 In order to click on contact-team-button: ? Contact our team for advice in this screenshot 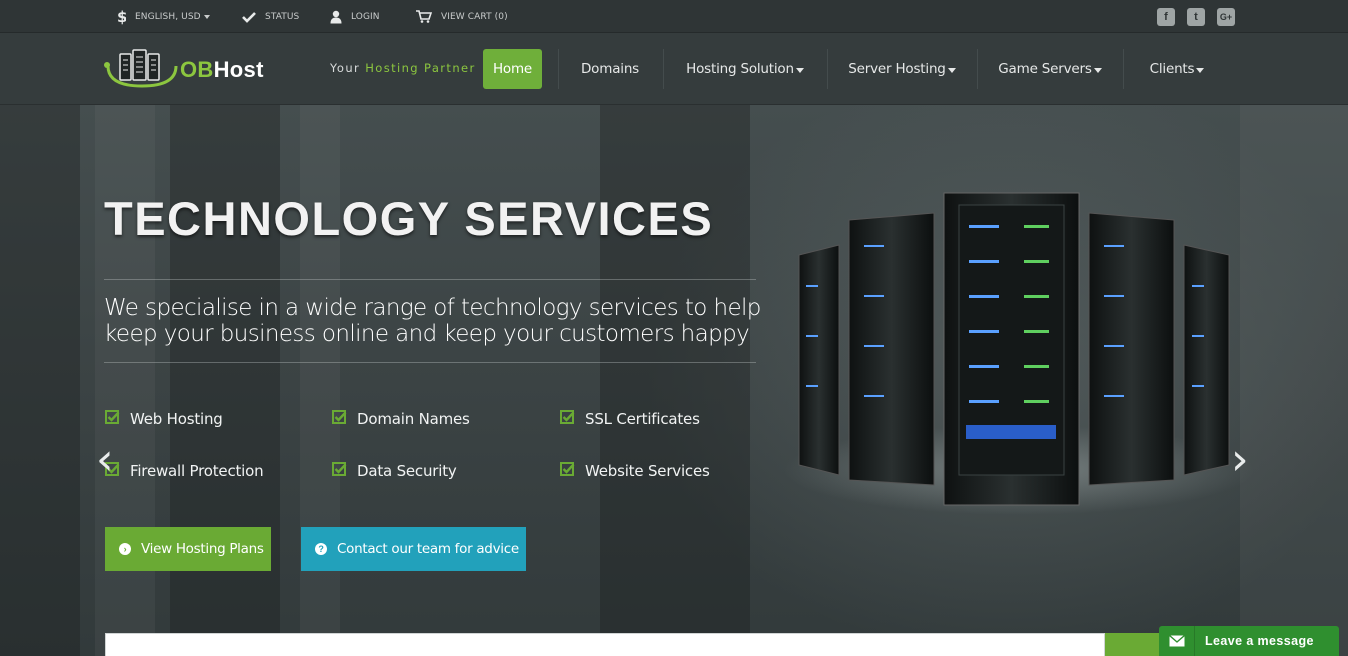, I will do `click(413, 549)`.